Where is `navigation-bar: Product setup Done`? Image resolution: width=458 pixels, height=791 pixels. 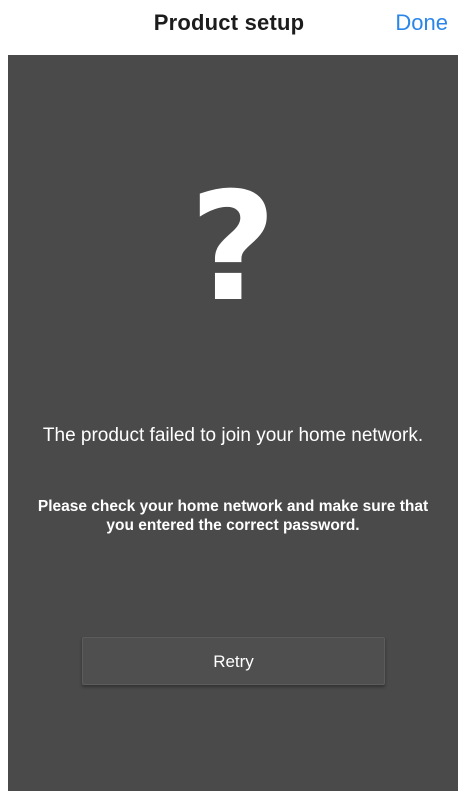
navigation-bar: Product setup Done is located at coordinates (229, 27).